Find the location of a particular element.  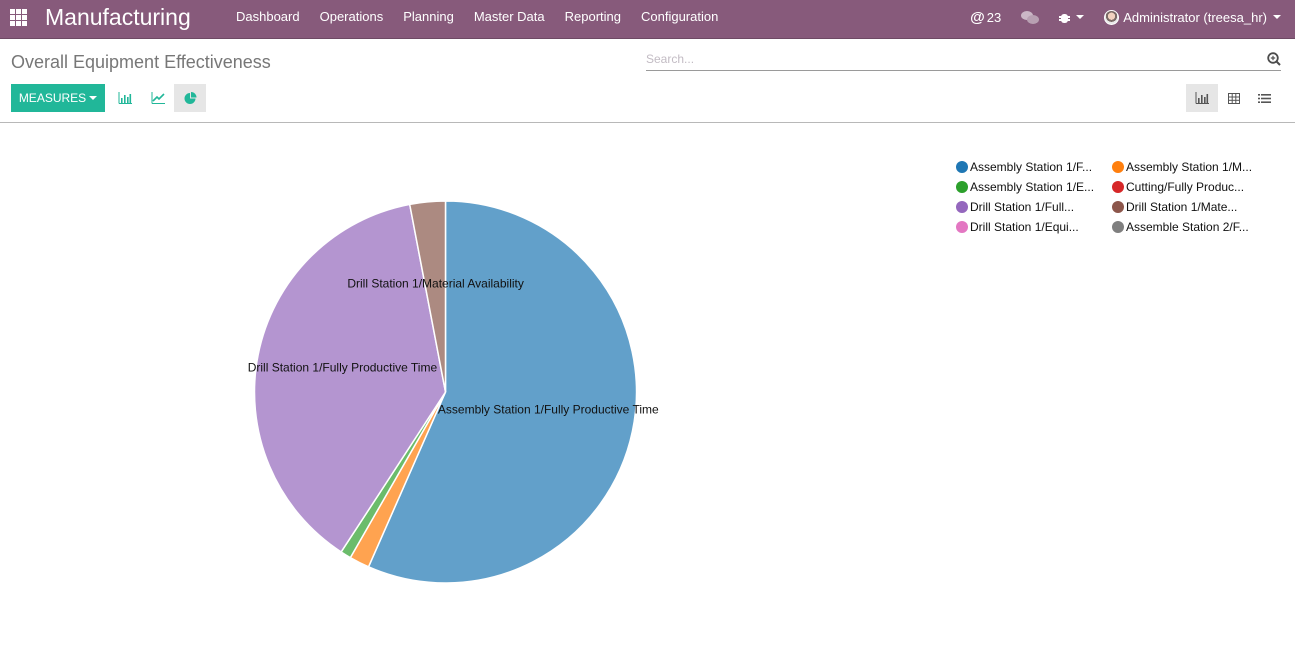

menu-item-dashboard: Dashboard is located at coordinates (268, 17).